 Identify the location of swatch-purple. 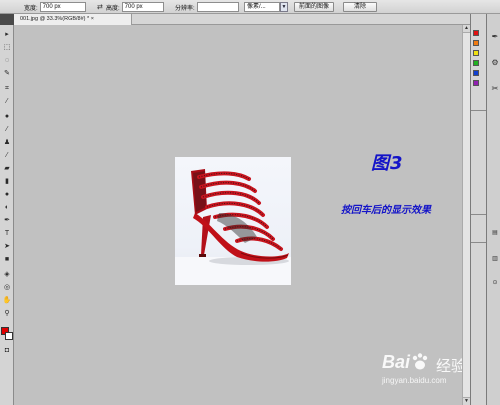
(476, 83).